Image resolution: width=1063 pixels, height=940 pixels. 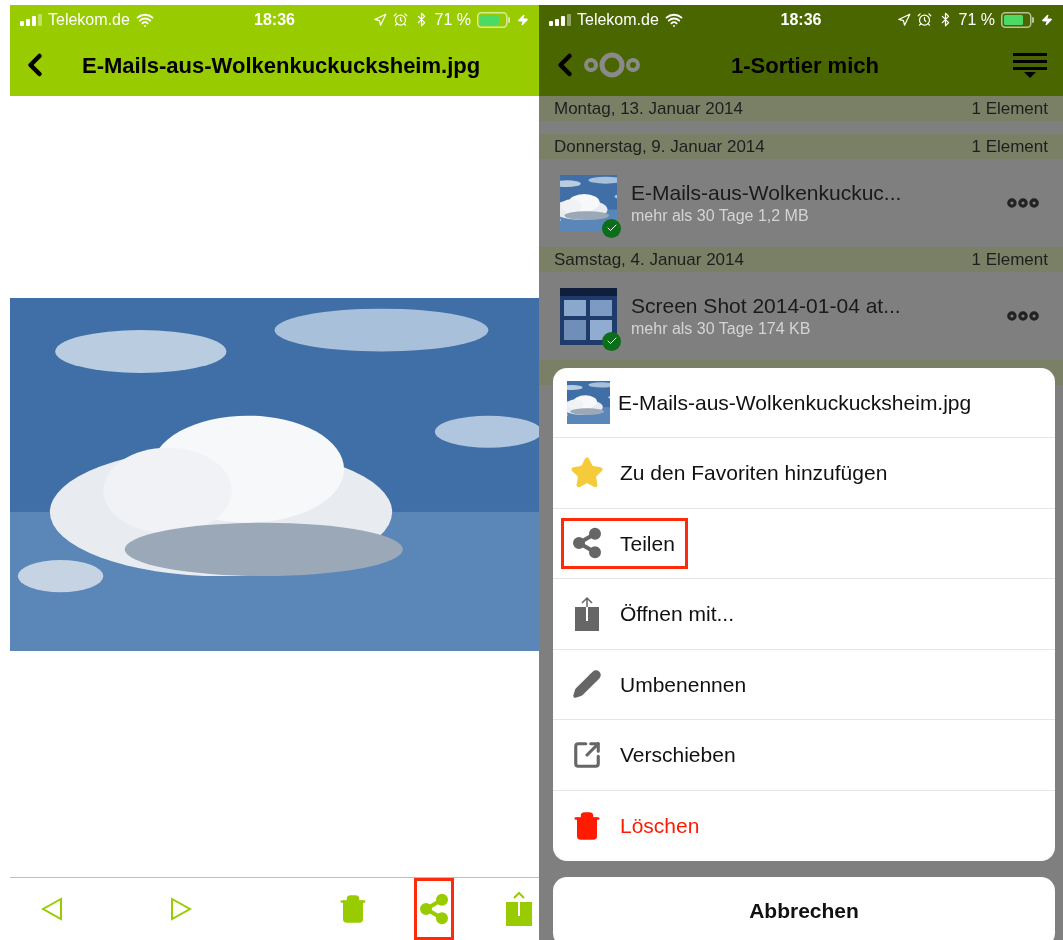 What do you see at coordinates (795, 402) in the screenshot?
I see `sheet-file-name: E-Mails-aus-Wolkenkuckucksheim.jpg` at bounding box center [795, 402].